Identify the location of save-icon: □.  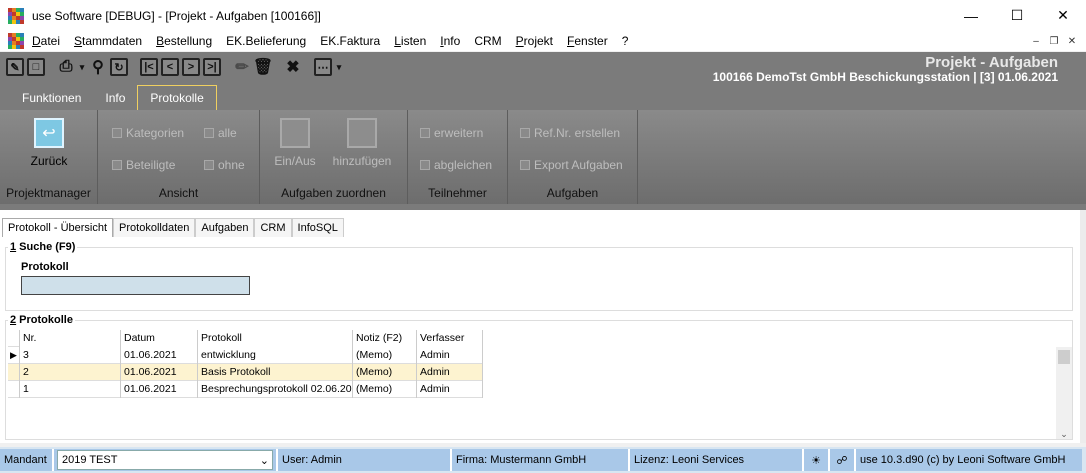
(36, 67).